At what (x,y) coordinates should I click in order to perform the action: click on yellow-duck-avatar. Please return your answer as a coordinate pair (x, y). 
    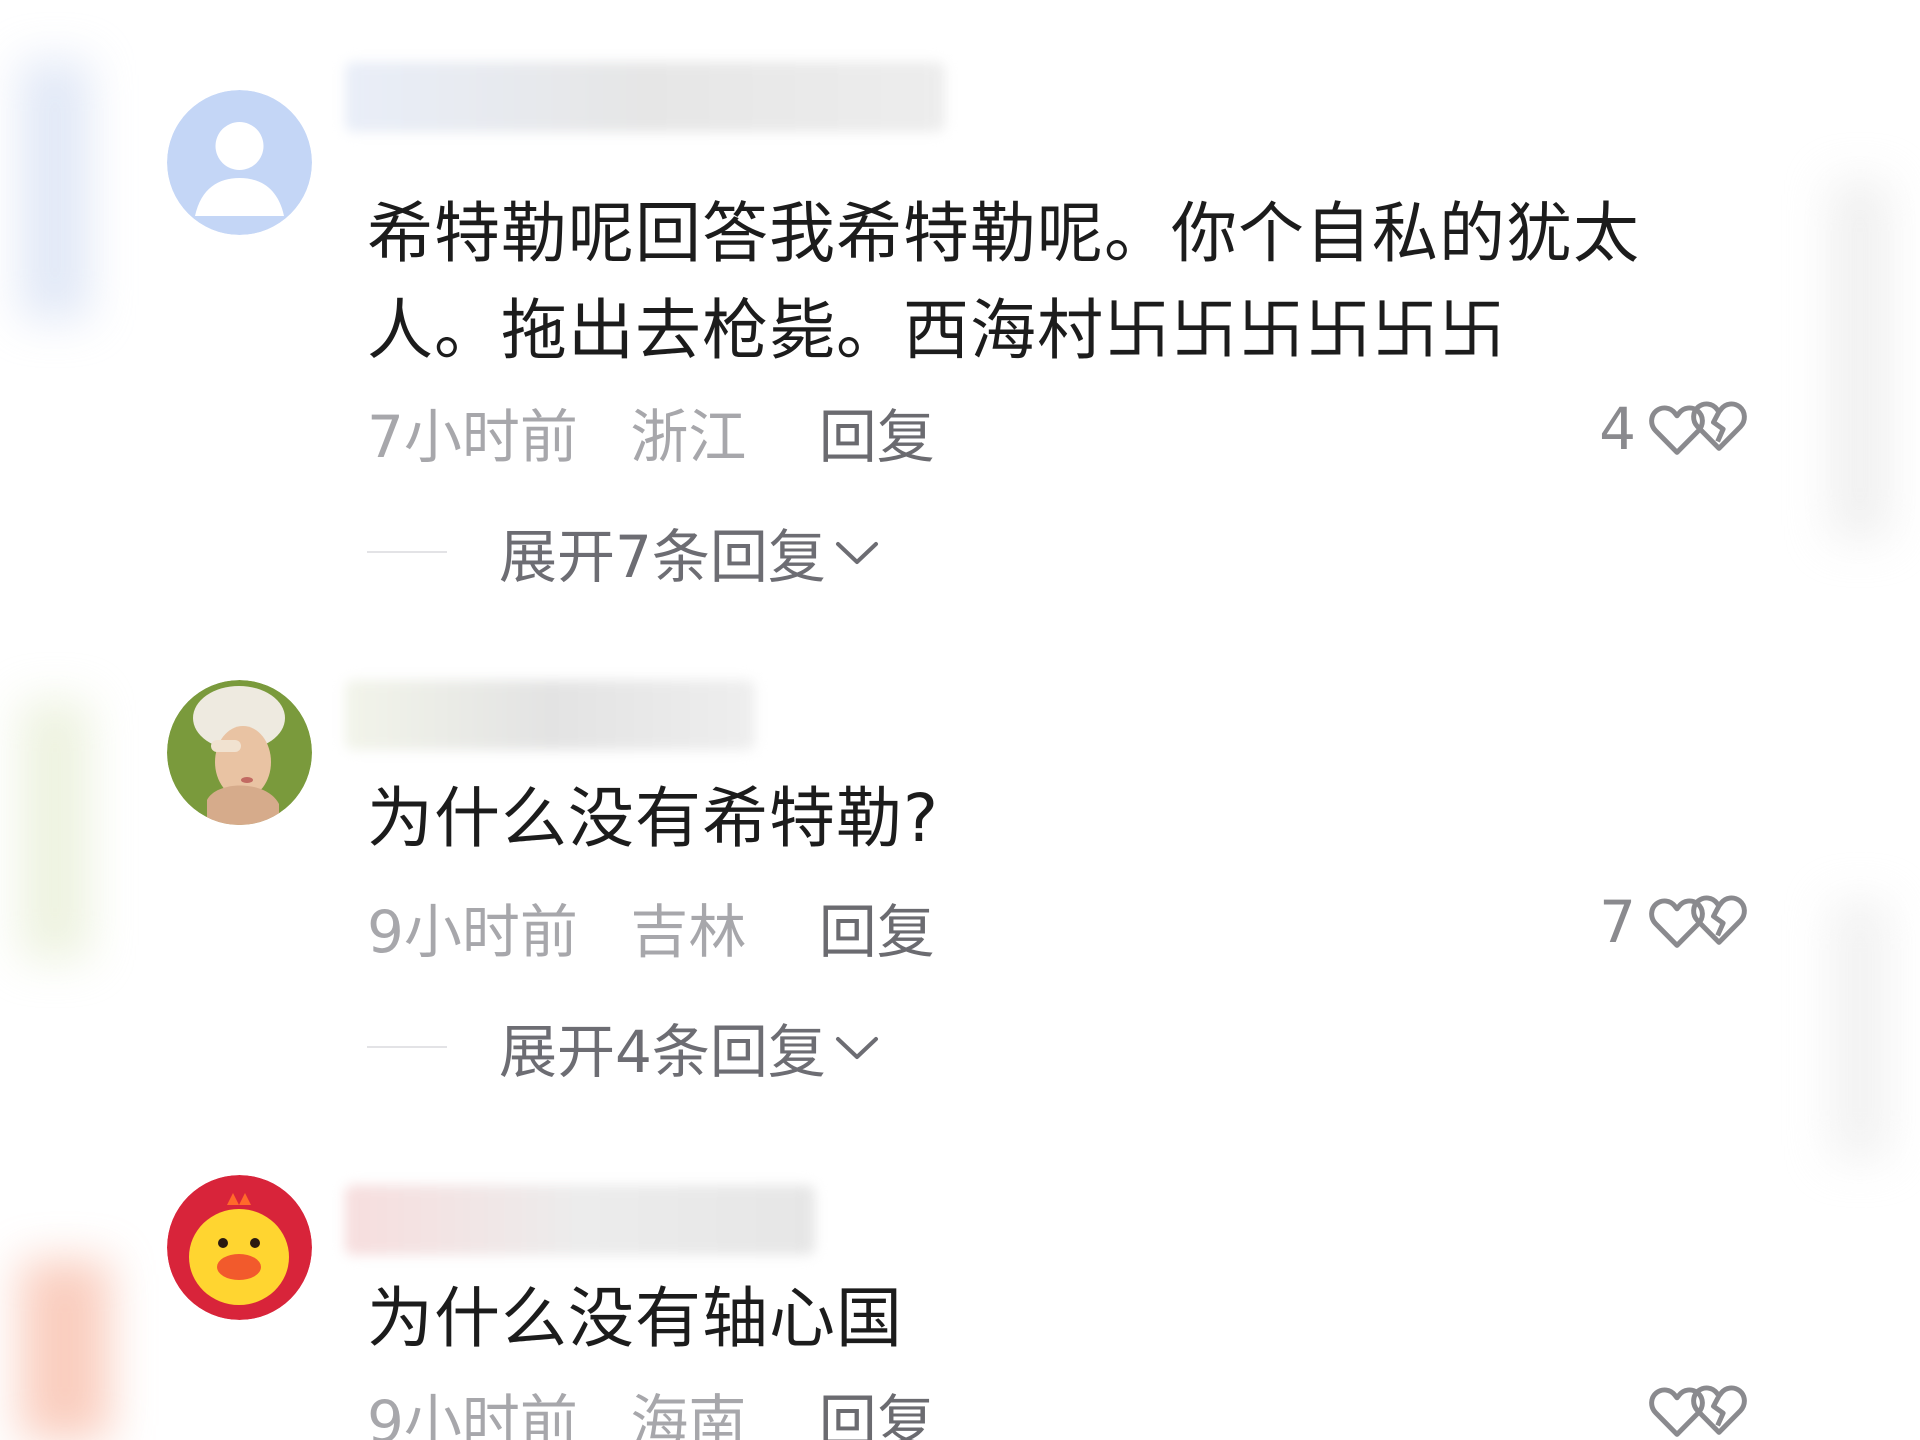
    Looking at the image, I should click on (239, 1247).